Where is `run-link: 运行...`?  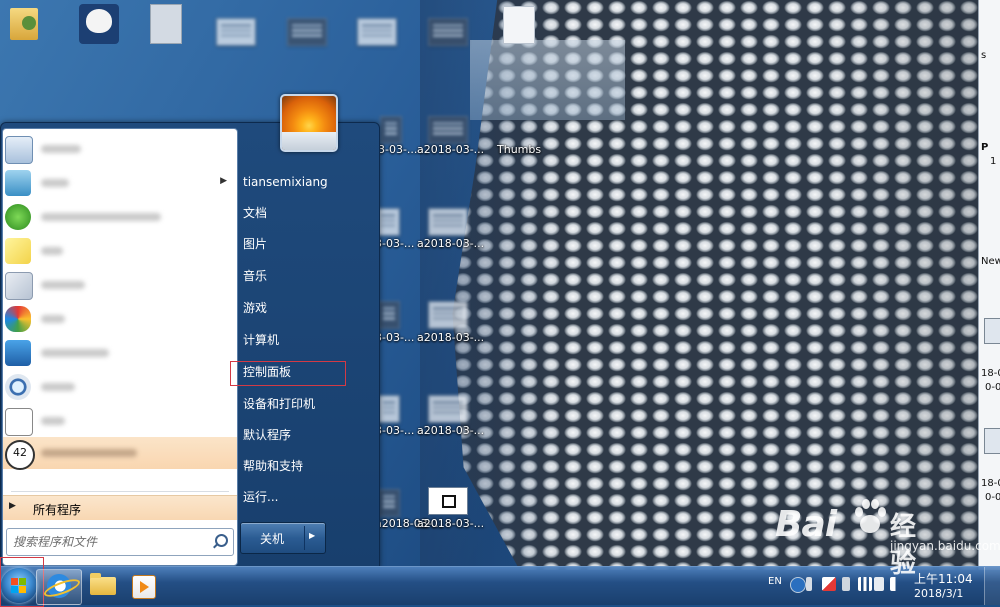
run-link: 运行... is located at coordinates (306, 497).